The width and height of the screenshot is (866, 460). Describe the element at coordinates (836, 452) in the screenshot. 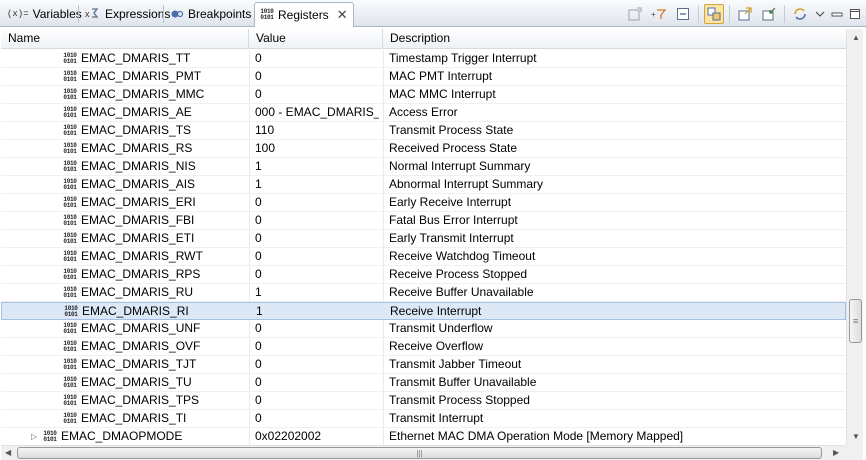

I see `scroll-right-icon: ▶` at that location.